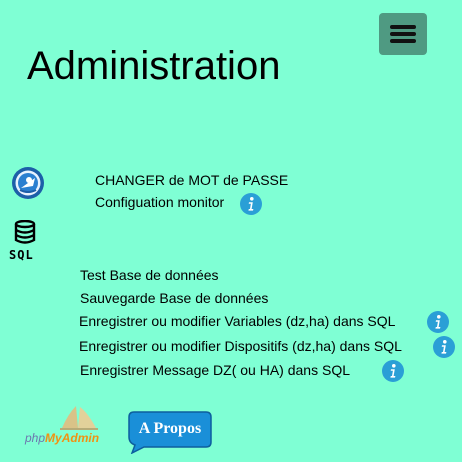  Describe the element at coordinates (21, 255) in the screenshot. I see `sql-icon-label: SQL` at that location.